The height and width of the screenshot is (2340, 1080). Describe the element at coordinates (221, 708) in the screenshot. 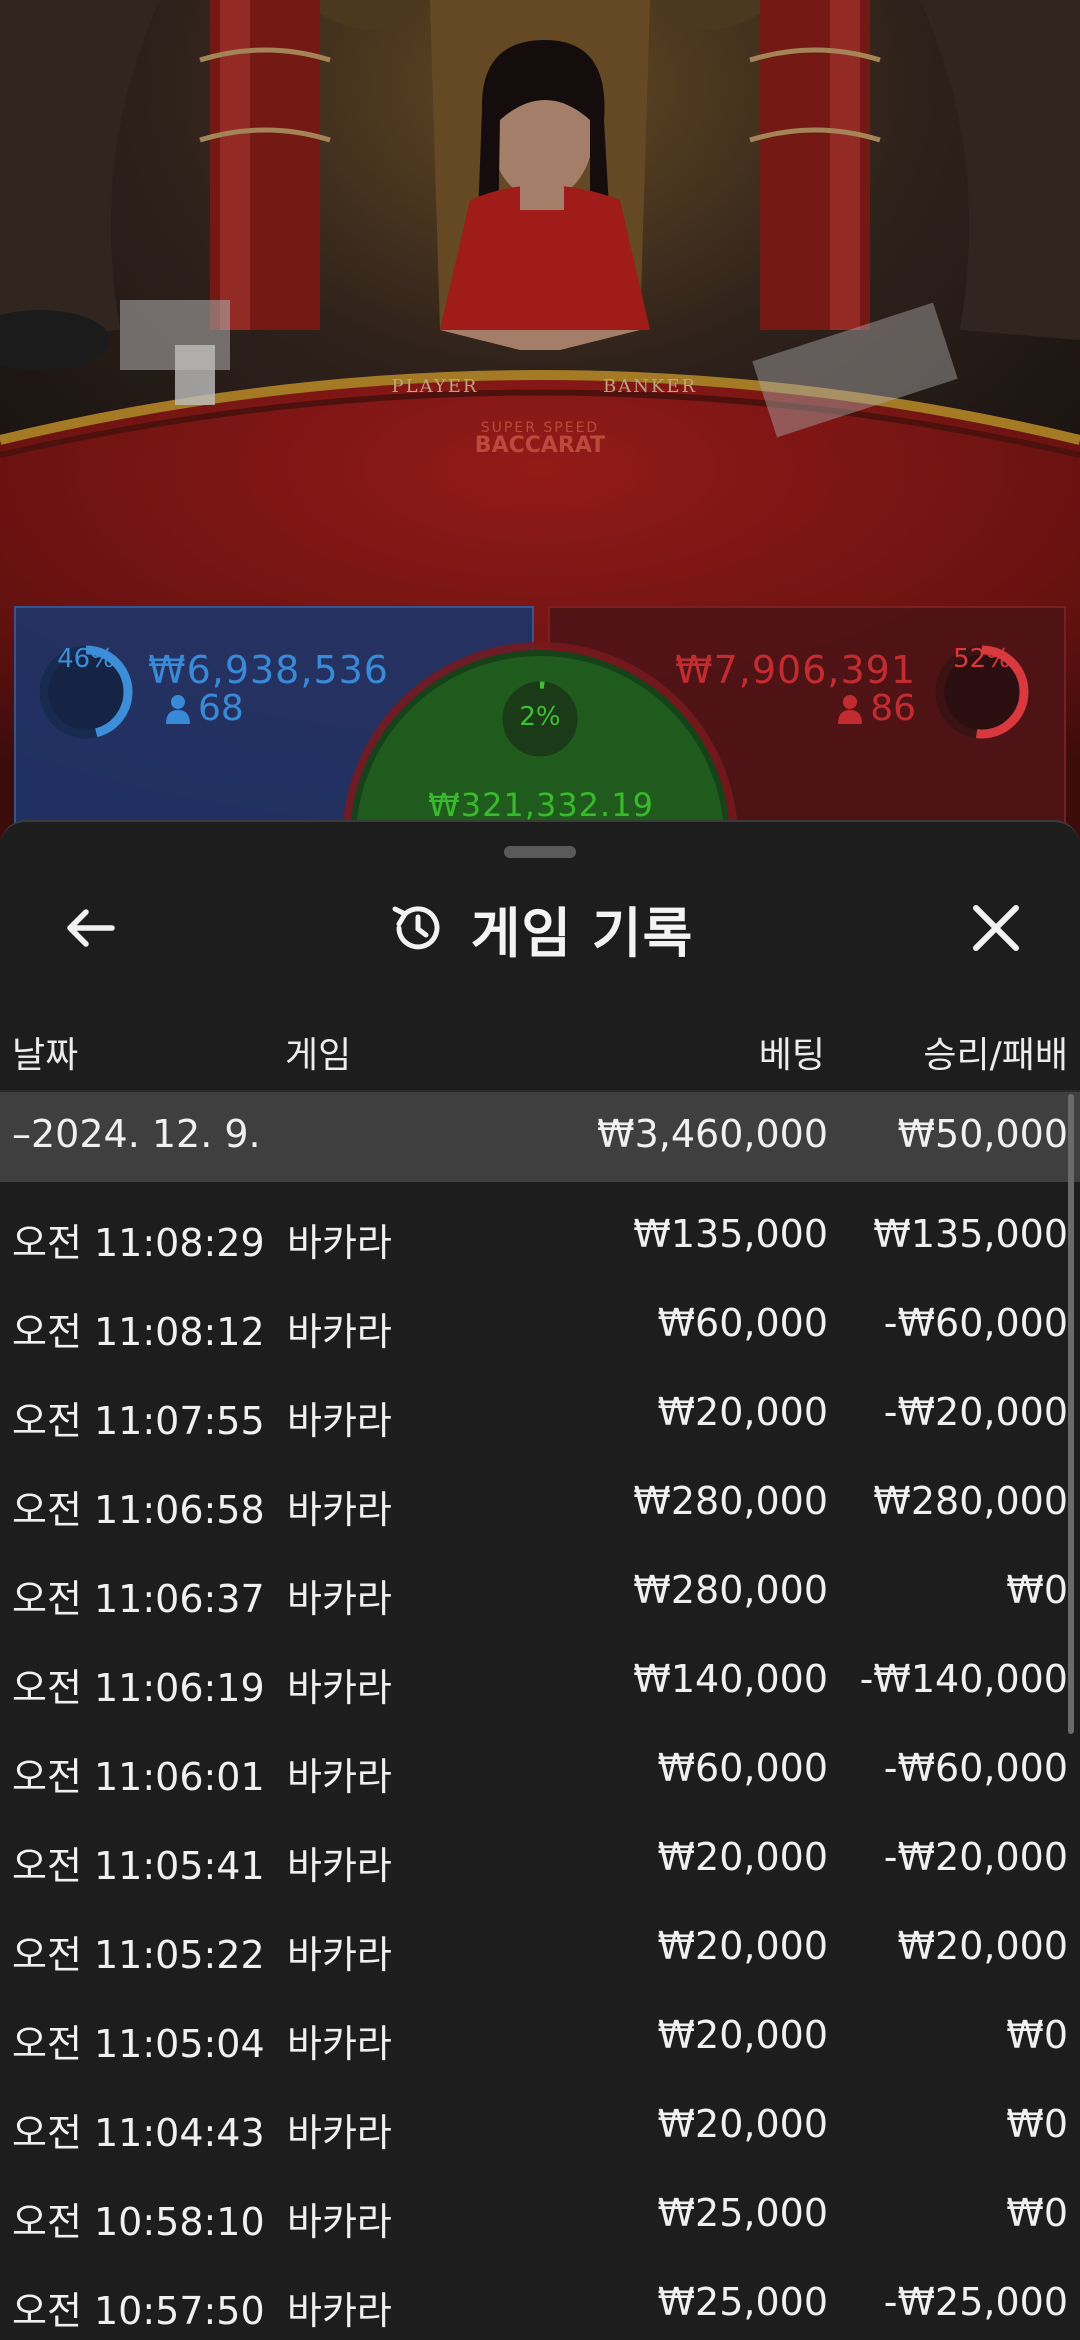

I see `player-count-value: 68` at that location.